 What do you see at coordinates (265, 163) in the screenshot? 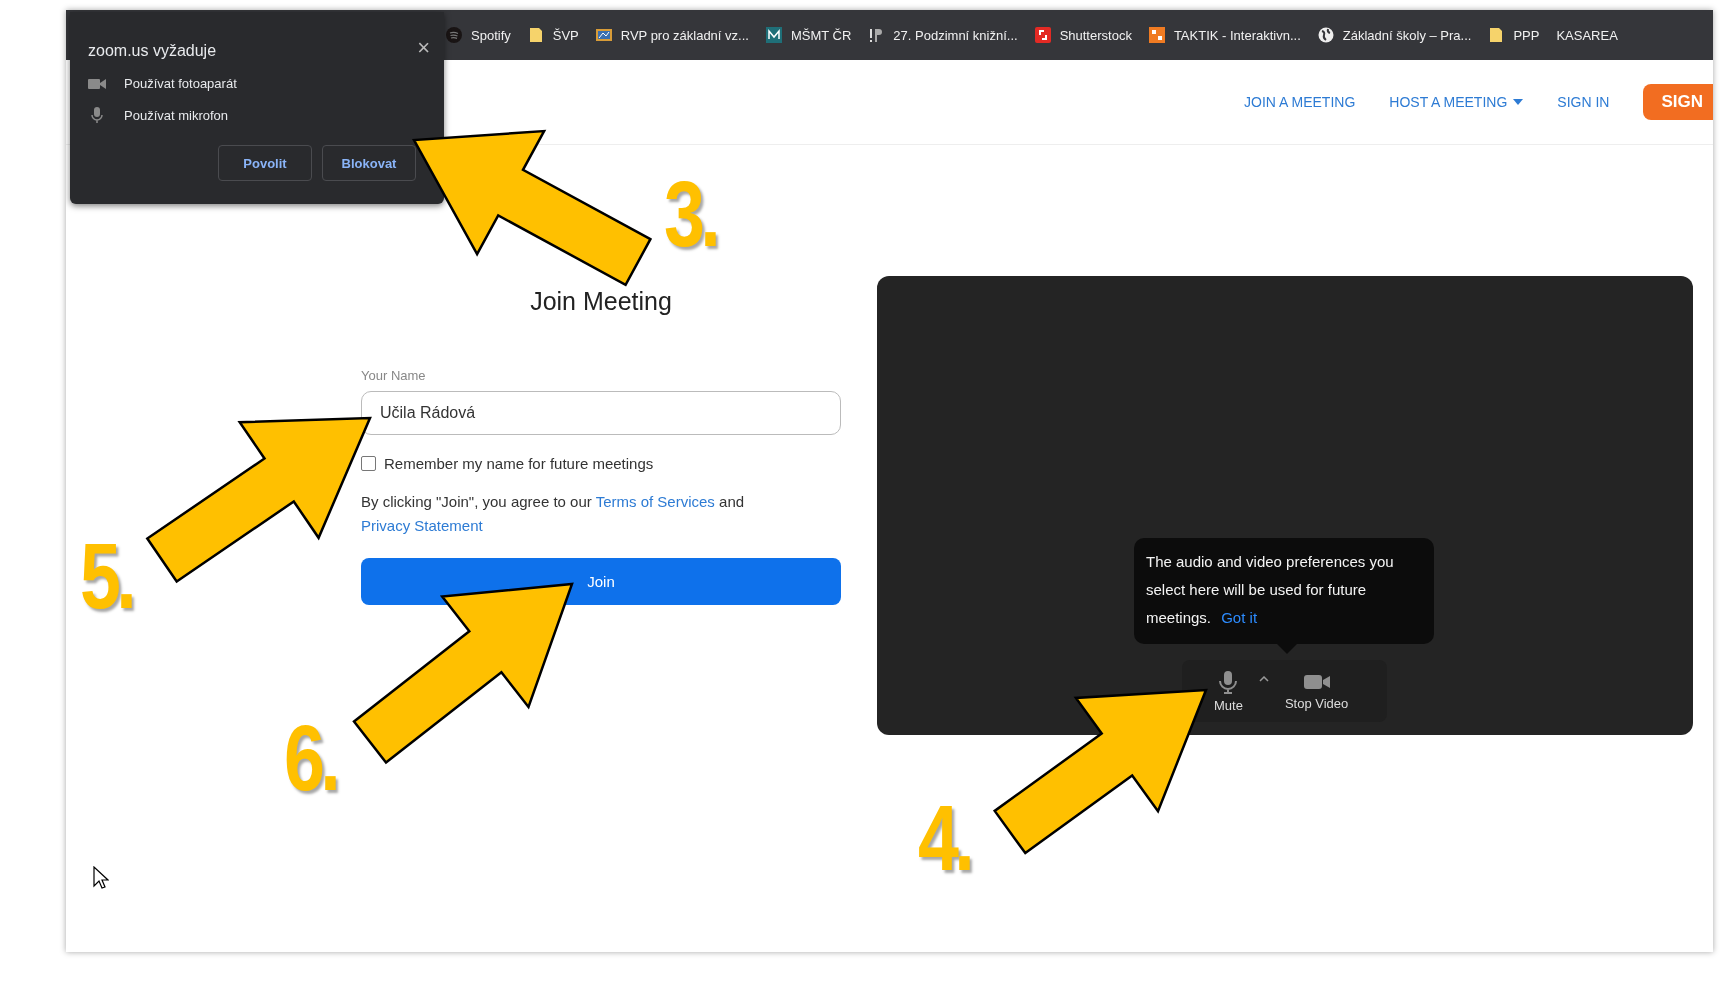
I see `allow-button: Povolit` at bounding box center [265, 163].